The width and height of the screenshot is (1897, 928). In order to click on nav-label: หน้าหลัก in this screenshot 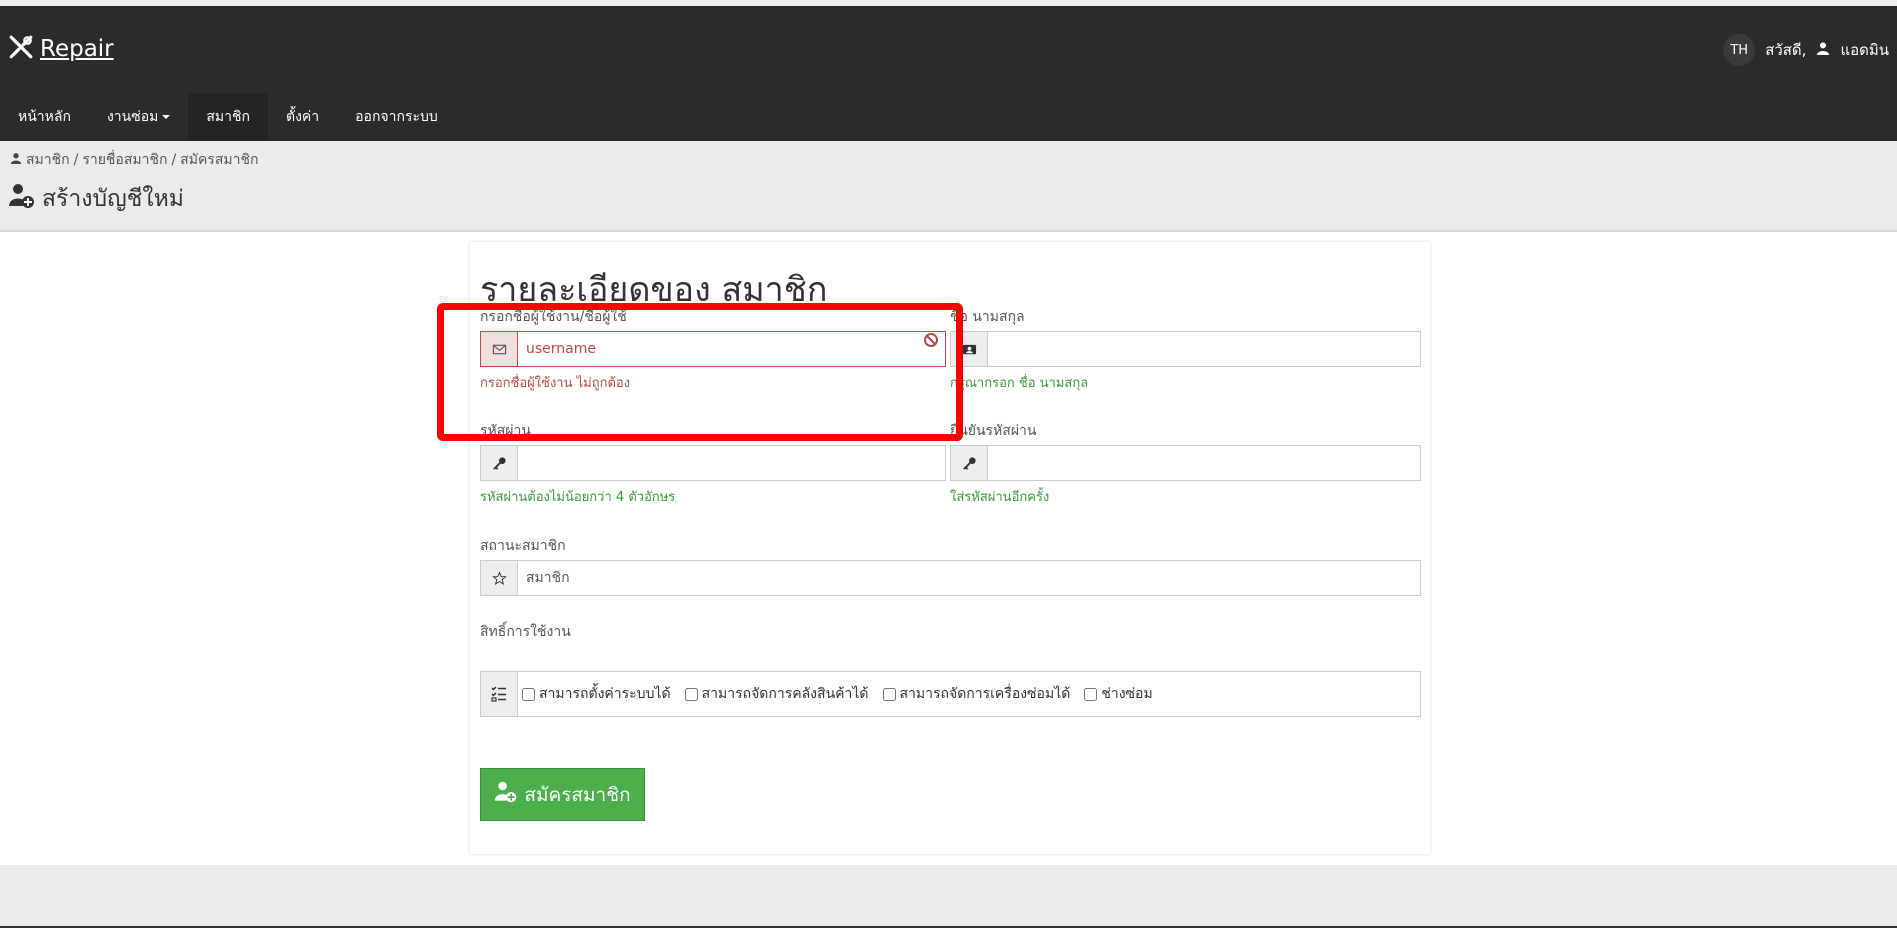, I will do `click(44, 117)`.